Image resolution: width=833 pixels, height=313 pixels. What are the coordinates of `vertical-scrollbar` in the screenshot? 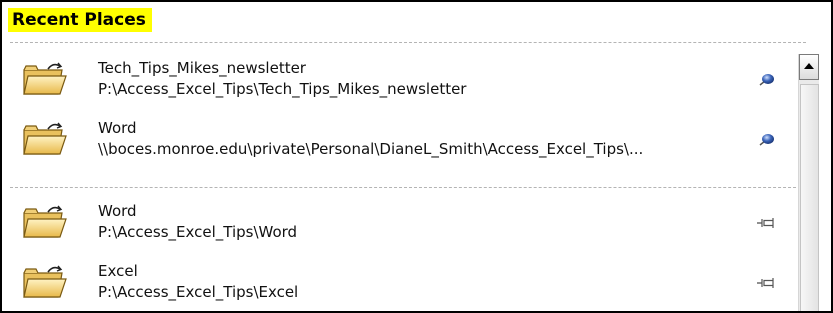 It's located at (808, 182).